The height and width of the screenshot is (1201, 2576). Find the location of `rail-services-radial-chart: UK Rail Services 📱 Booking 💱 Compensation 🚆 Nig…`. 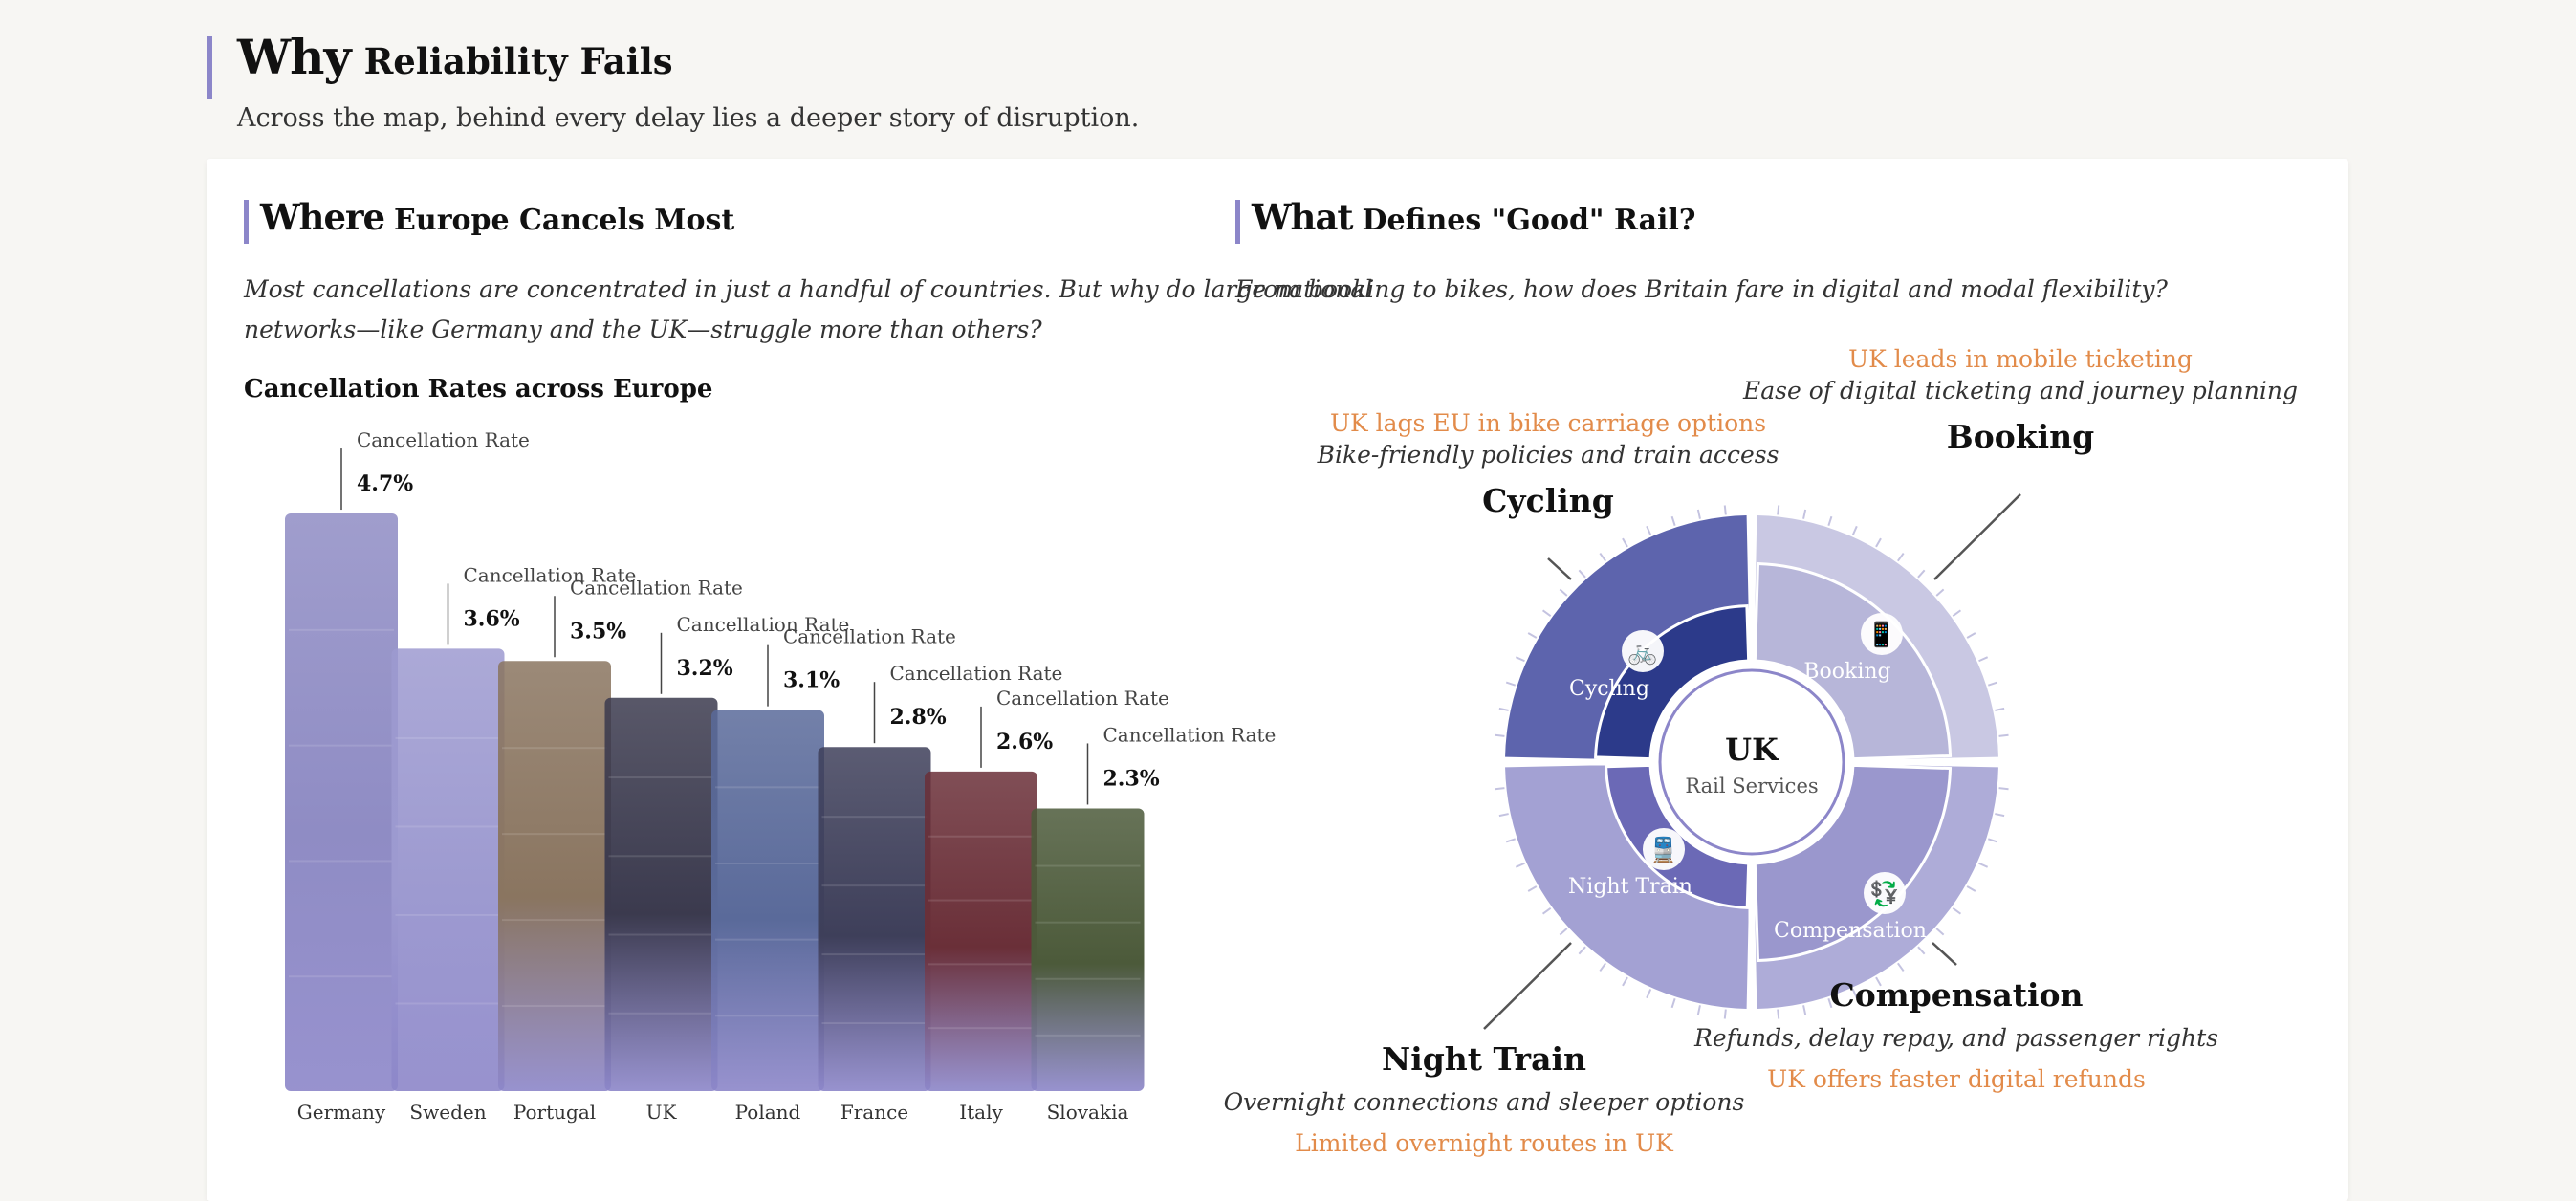

rail-services-radial-chart: UK Rail Services 📱 Booking 💱 Compensation 🚆 Nig… is located at coordinates (1752, 762).